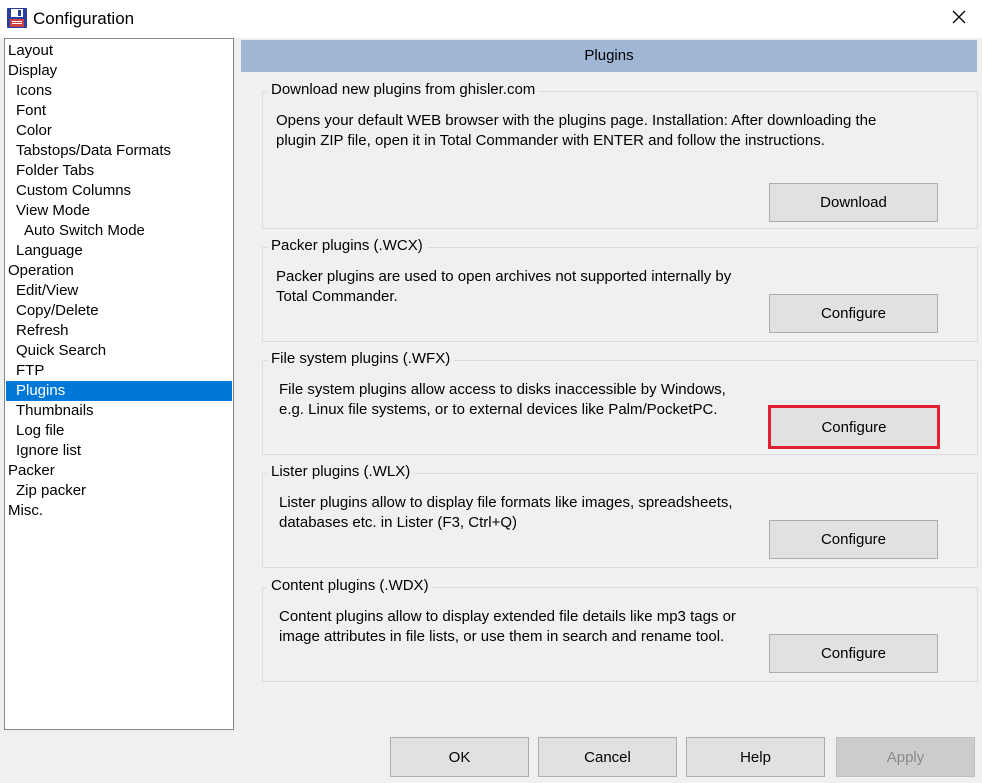  What do you see at coordinates (17, 18) in the screenshot?
I see `floppy-disk-icon` at bounding box center [17, 18].